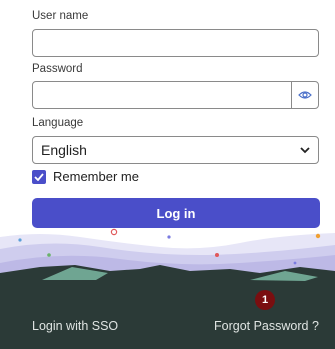 This screenshot has width=335, height=349. What do you see at coordinates (266, 326) in the screenshot?
I see `forgot-password-link: Forgot Password ?` at bounding box center [266, 326].